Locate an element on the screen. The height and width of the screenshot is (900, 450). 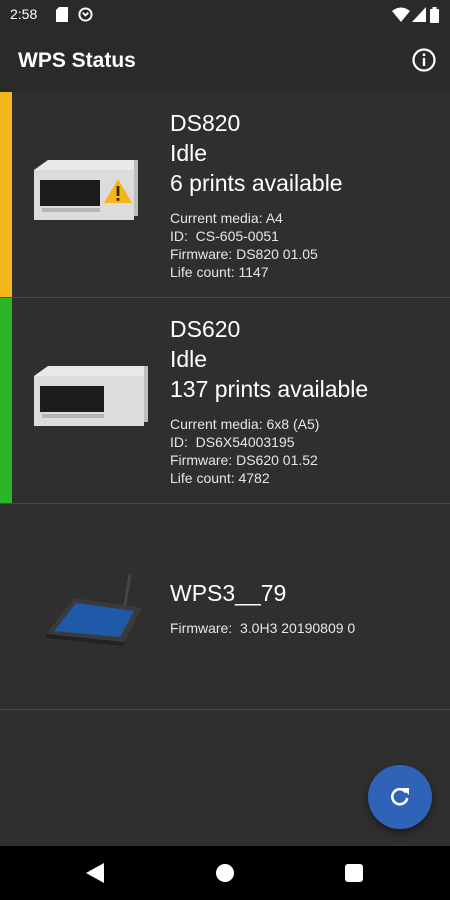
status-time: 2:58 is located at coordinates (24, 14).